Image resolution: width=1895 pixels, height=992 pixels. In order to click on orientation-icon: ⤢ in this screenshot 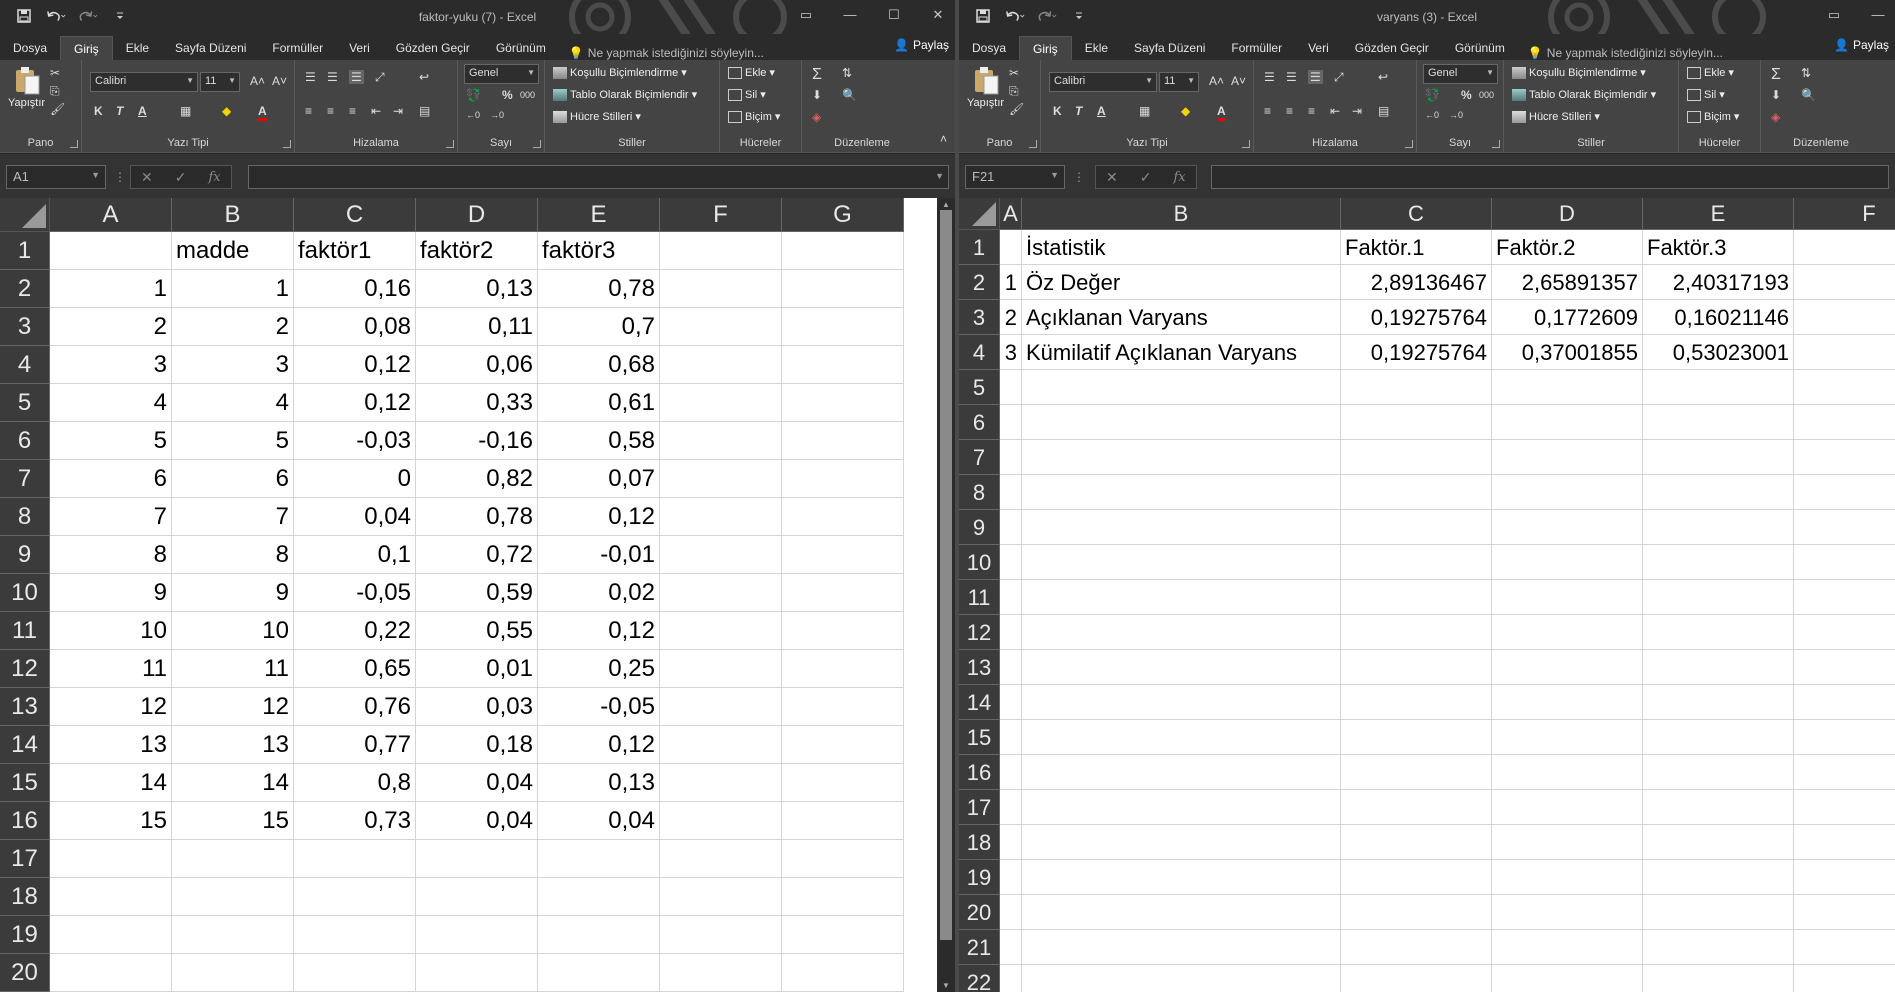, I will do `click(380, 77)`.